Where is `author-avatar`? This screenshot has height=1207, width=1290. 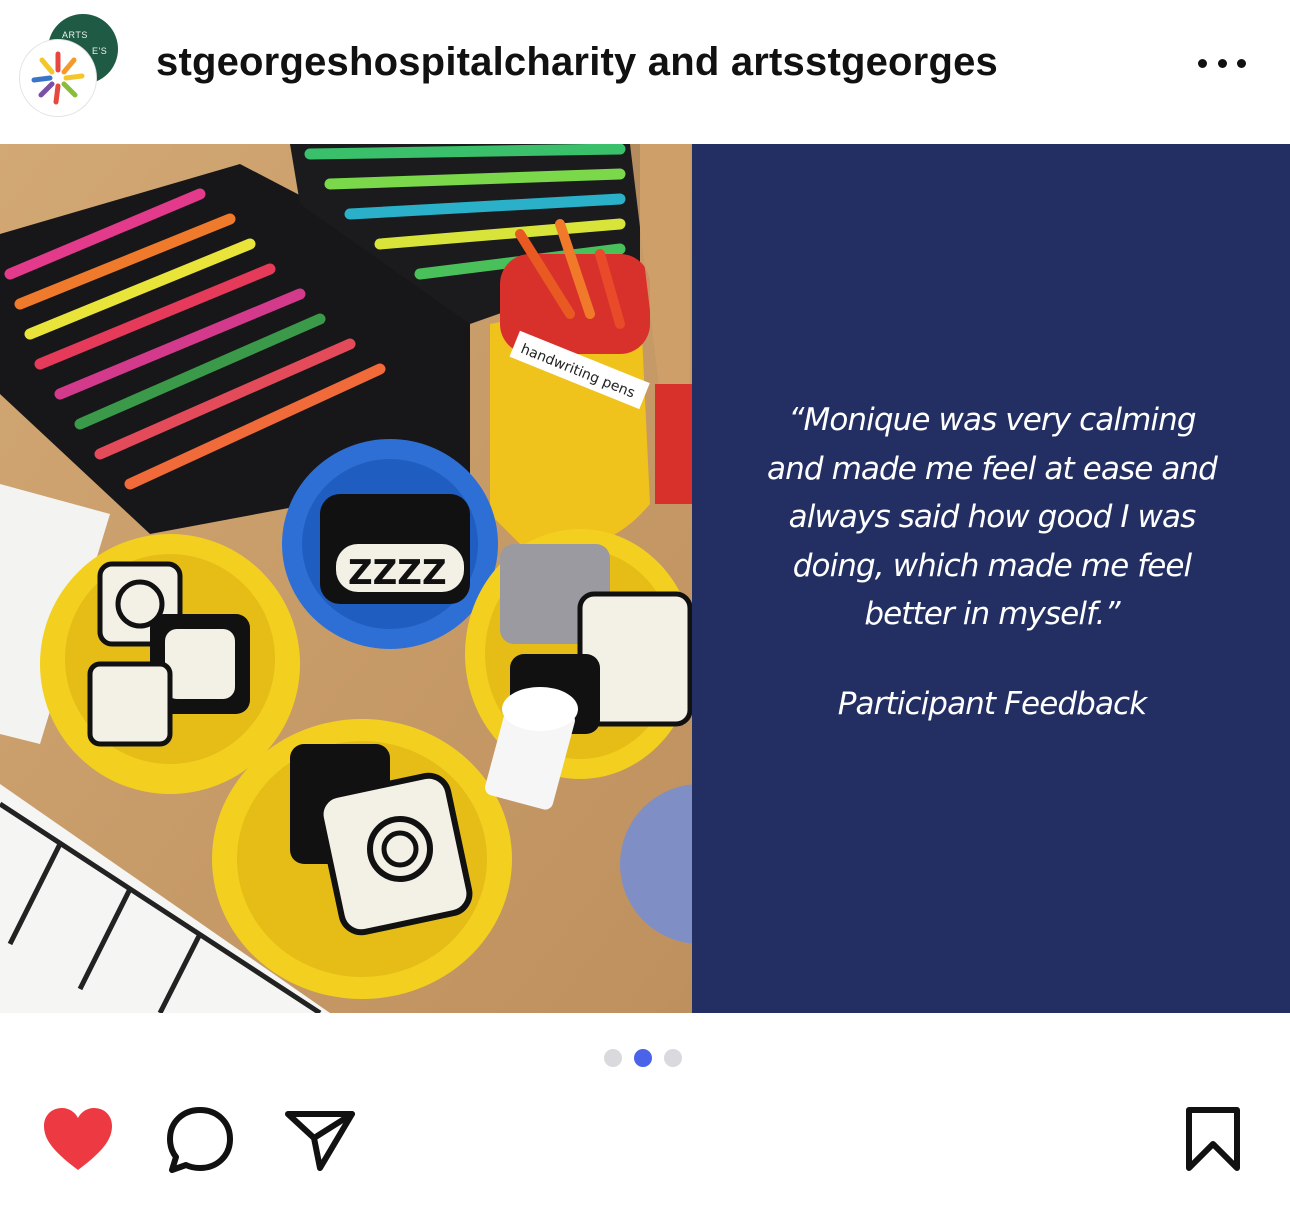
author-avatar is located at coordinates (58, 78).